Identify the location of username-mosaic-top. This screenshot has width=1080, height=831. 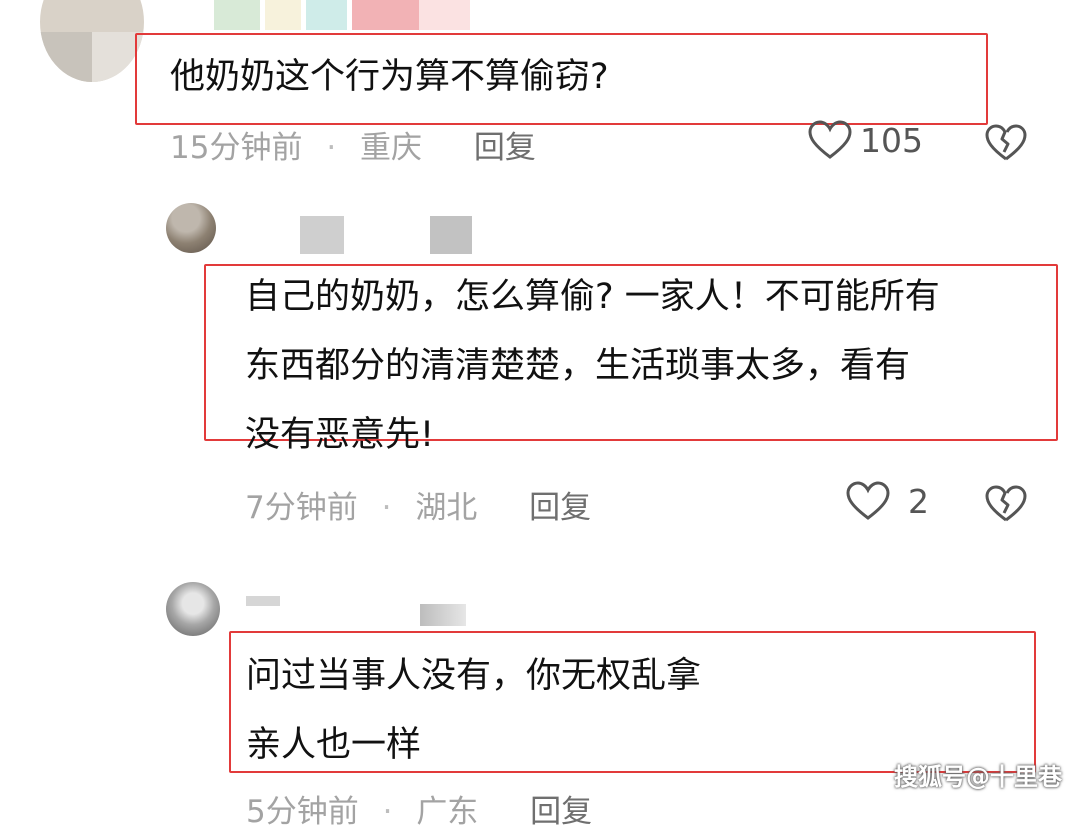
(342, 15).